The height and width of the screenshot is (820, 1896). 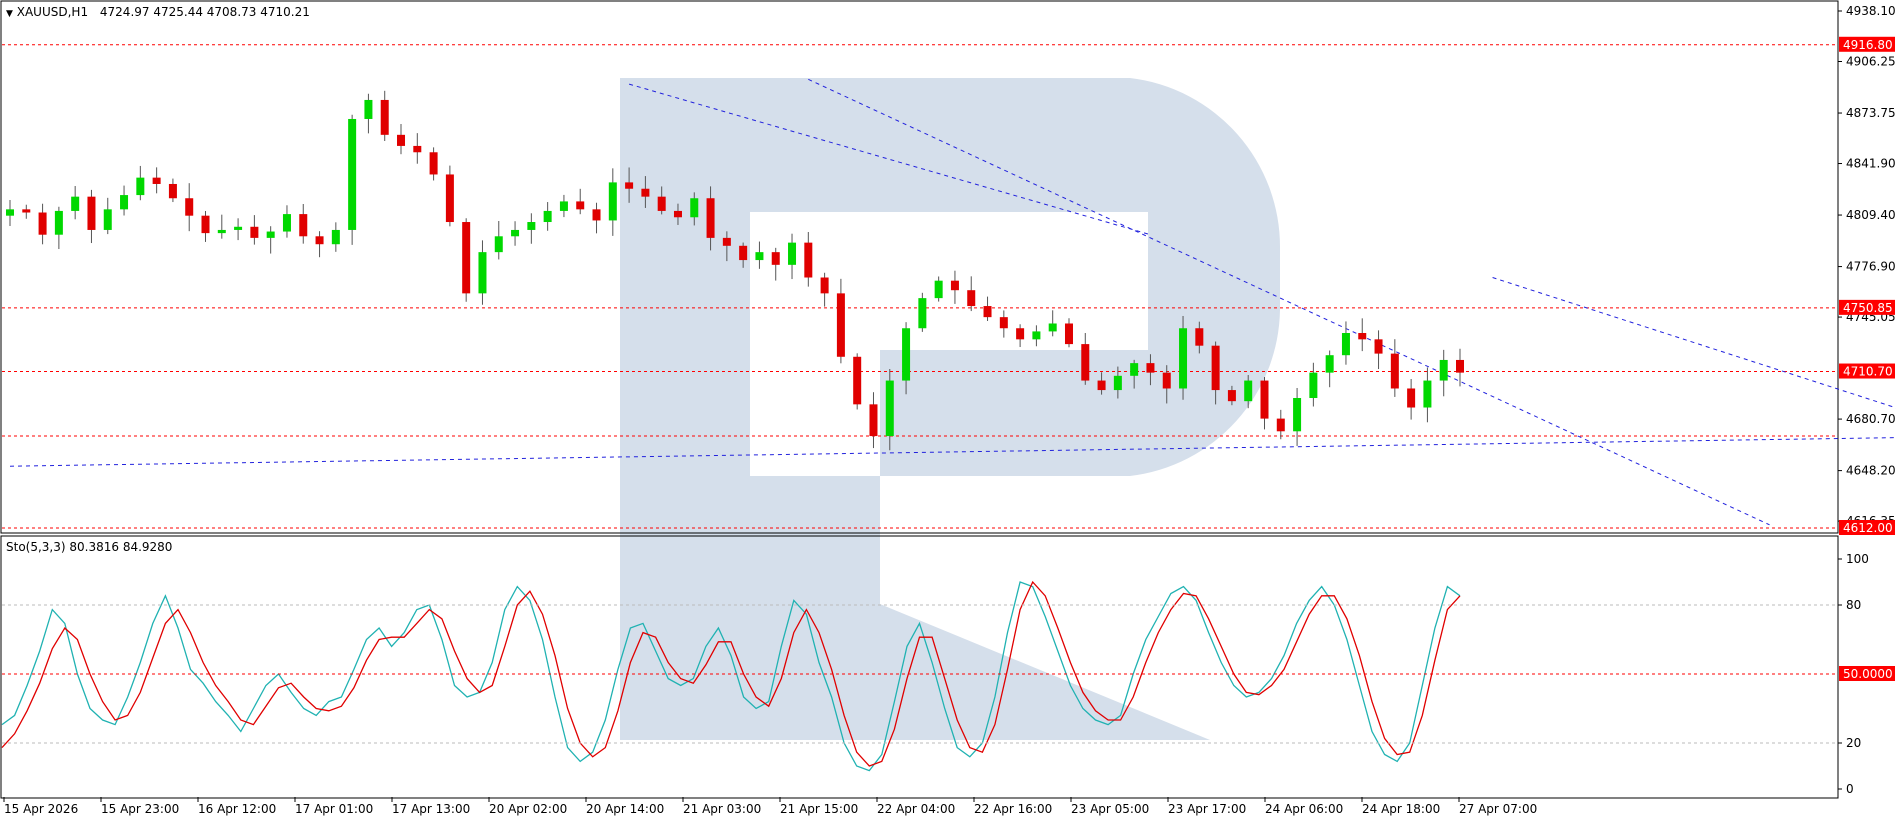 What do you see at coordinates (625, 809) in the screenshot?
I see `time-tick-label: 20 Apr 14:00` at bounding box center [625, 809].